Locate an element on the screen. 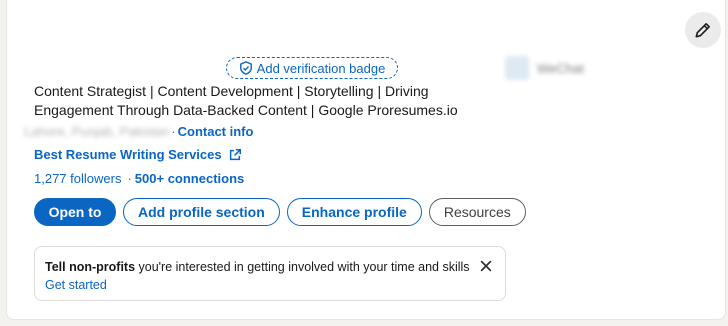  current-company: WeChat is located at coordinates (544, 68).